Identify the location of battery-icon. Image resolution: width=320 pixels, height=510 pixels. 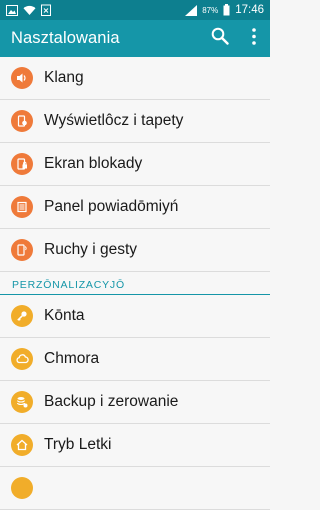
(226, 10).